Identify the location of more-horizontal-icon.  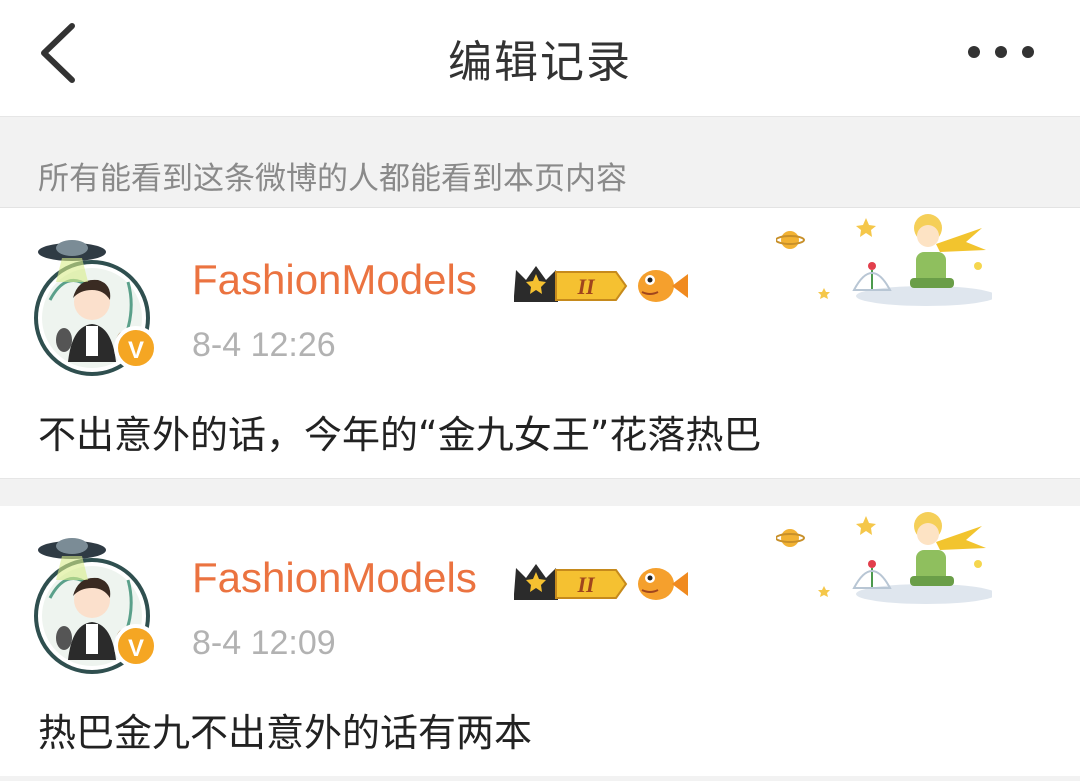
(1001, 52).